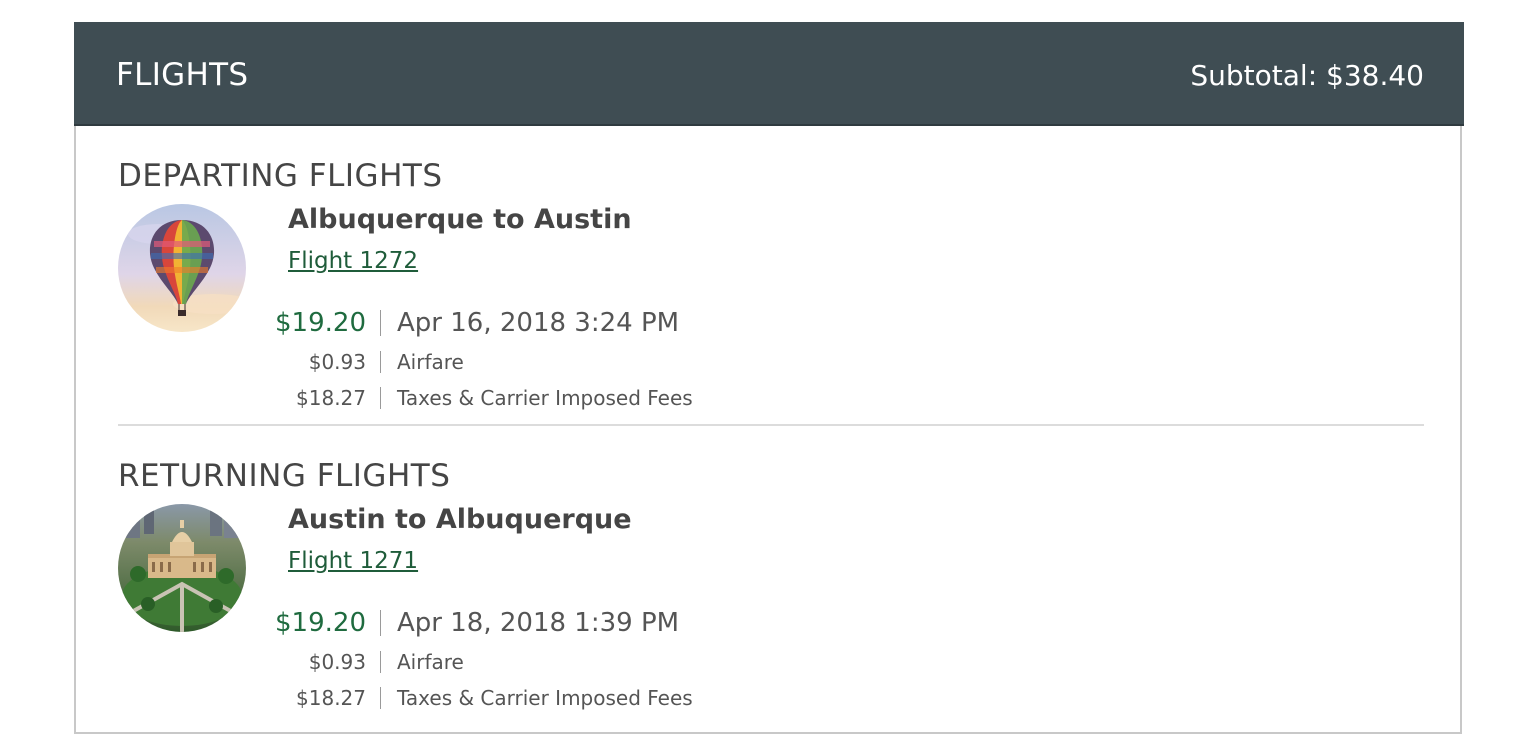 The height and width of the screenshot is (748, 1540). Describe the element at coordinates (769, 74) in the screenshot. I see `flights-header: FLIGHTS Subtotal: $38.40` at that location.